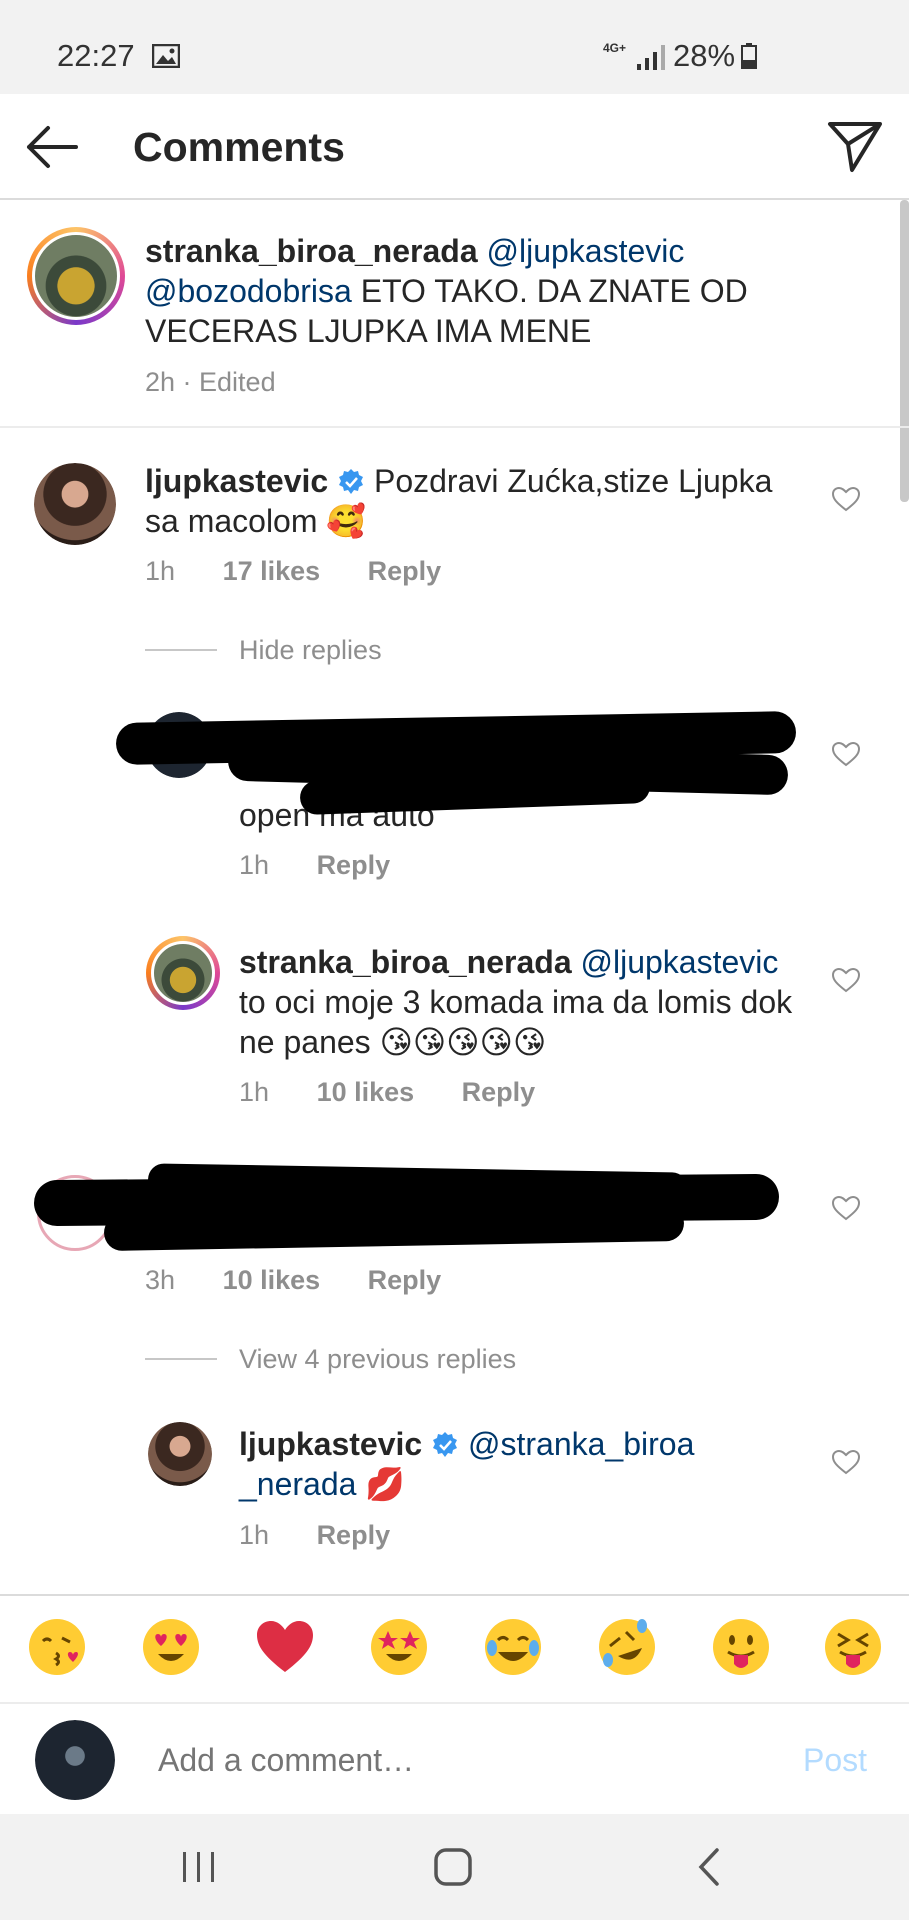 This screenshot has height=1920, width=909. I want to click on comment-username: ljupkastevic, so click(236, 481).